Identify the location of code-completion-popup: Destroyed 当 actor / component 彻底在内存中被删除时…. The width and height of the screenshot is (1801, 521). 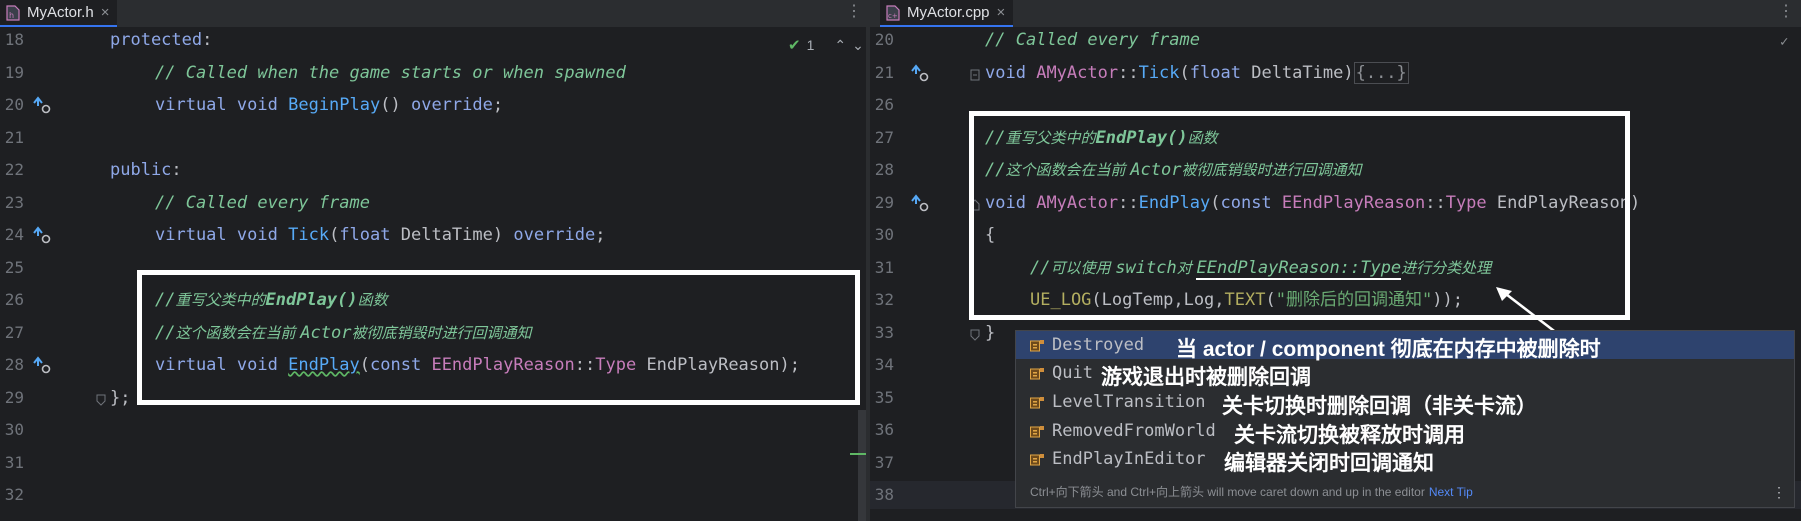
(1405, 419).